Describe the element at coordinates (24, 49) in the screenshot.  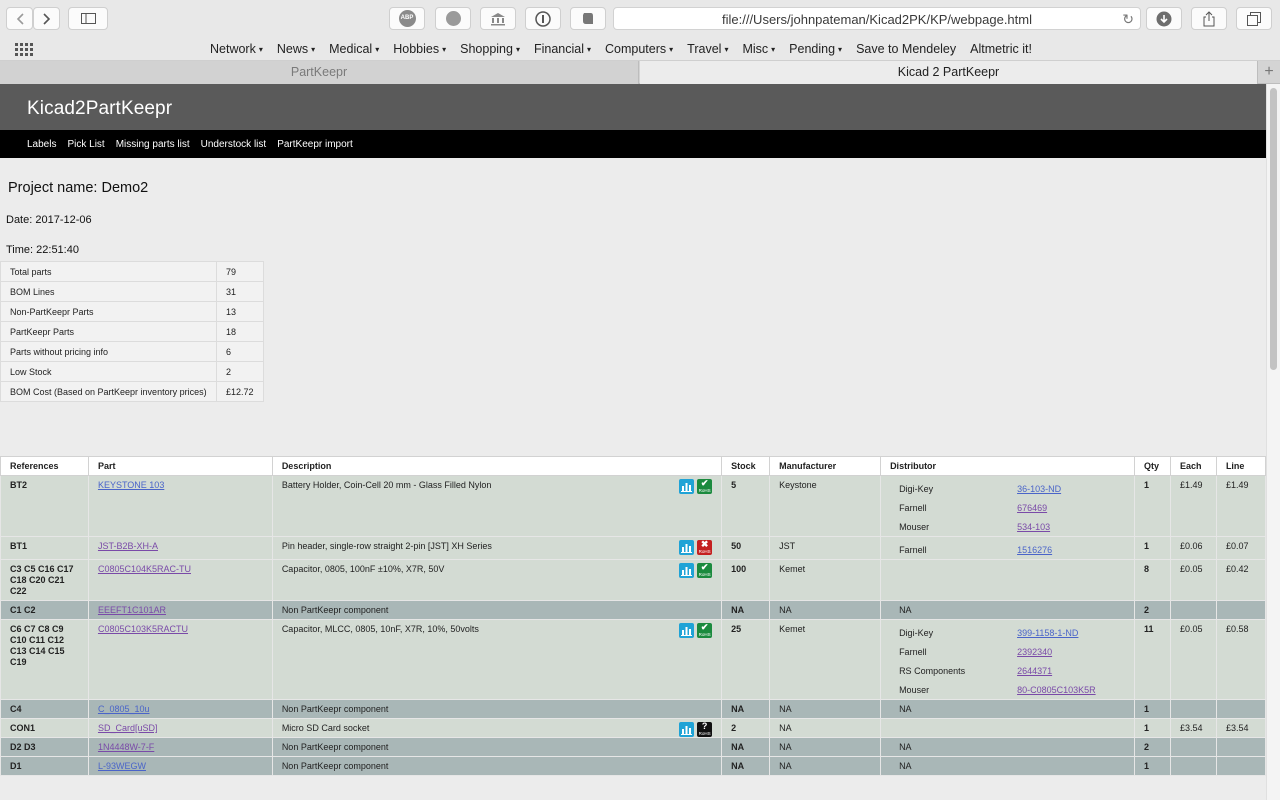
I see `grid-icon` at that location.